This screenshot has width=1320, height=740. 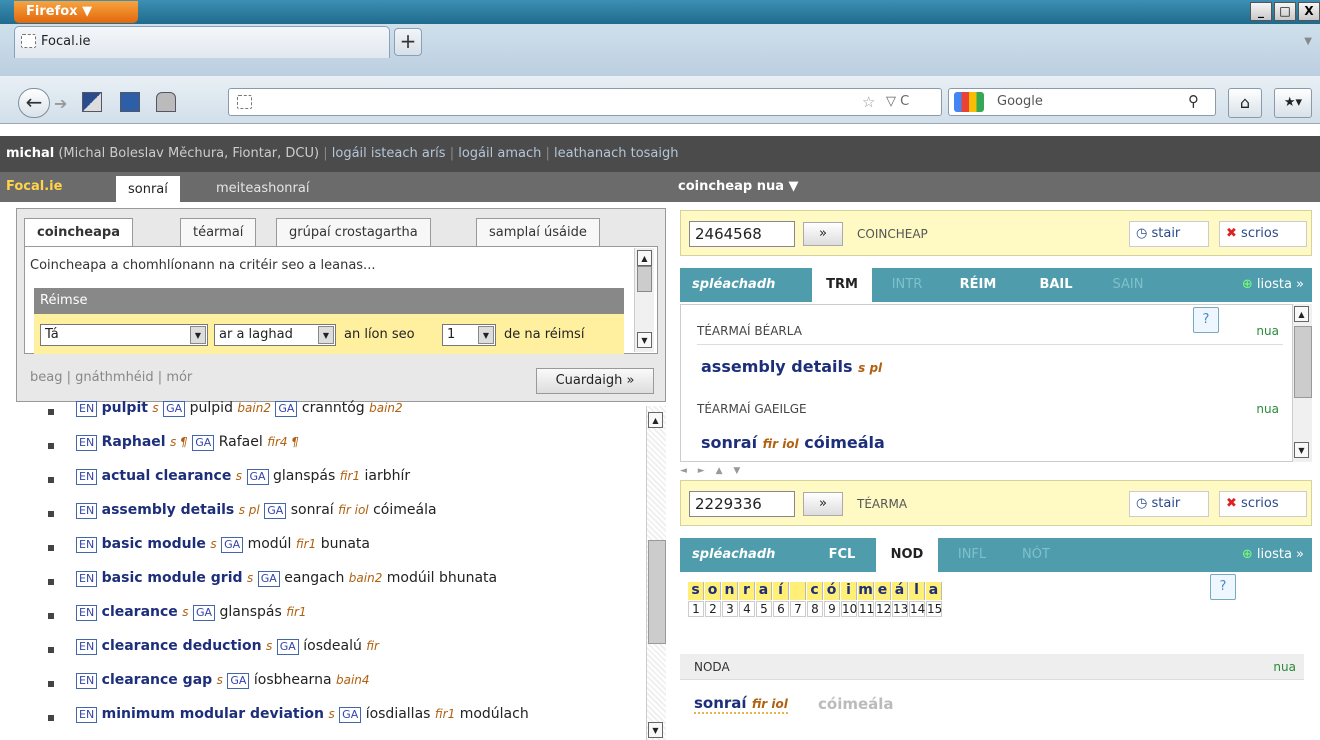 I want to click on new-concept-menu: coincheap nua ▼, so click(x=738, y=186).